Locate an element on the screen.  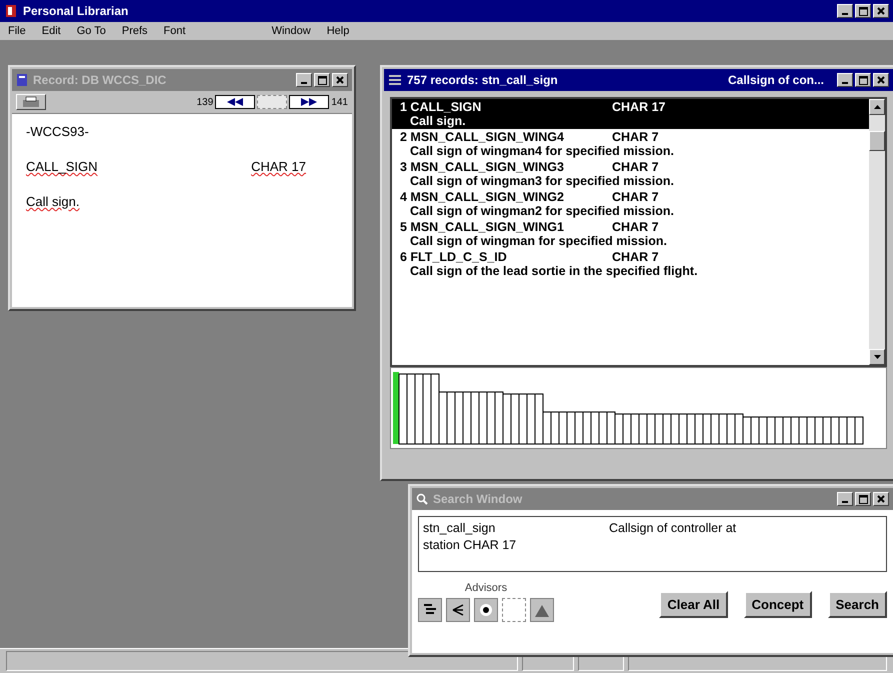
record-row: 4 MSN_CALL_SIGN_WING2 CHAR 7 Call sign of wingman2 for specified mission. is located at coordinates (630, 204).